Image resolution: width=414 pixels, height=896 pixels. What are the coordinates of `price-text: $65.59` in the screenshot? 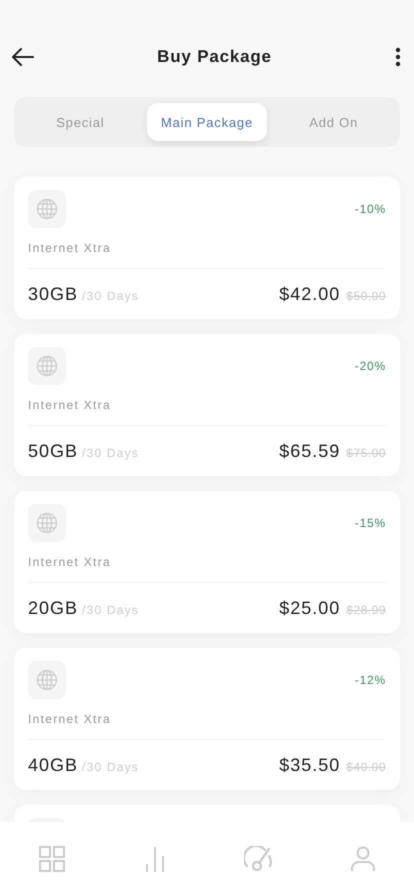 It's located at (309, 451).